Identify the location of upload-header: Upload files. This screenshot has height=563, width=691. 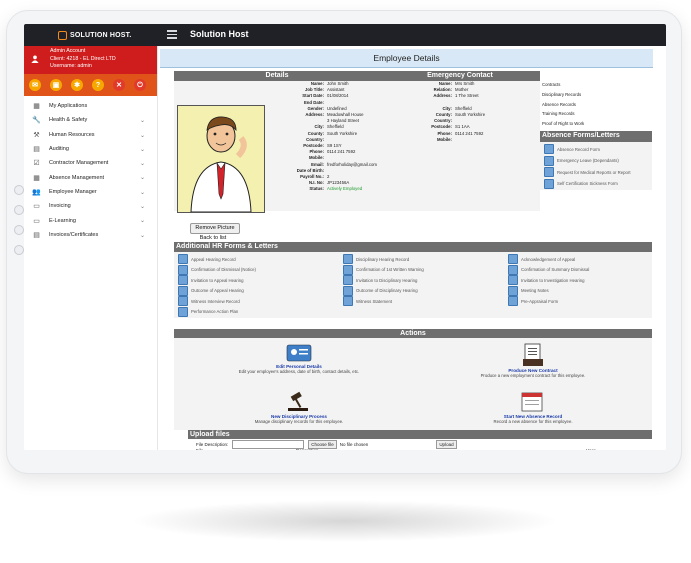
(420, 434).